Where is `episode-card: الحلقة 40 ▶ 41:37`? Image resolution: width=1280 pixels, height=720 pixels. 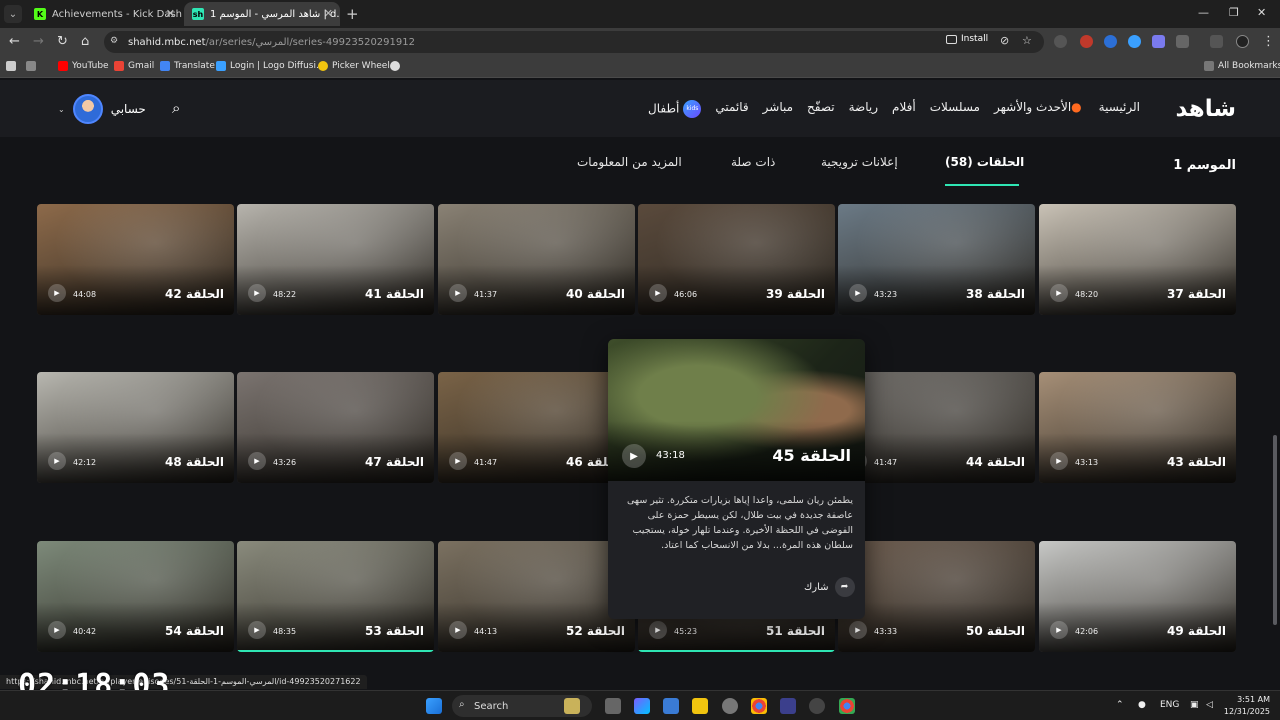
episode-card: الحلقة 40 ▶ 41:37 is located at coordinates (536, 259).